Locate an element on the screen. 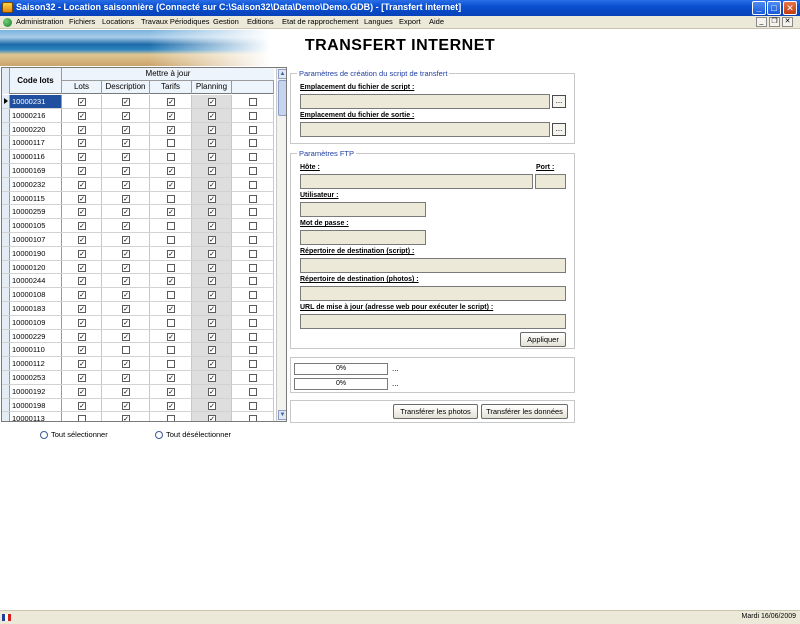 This screenshot has width=800, height=624. table-row: 10000120 ✓ ✓ ✓ is located at coordinates (138, 267).